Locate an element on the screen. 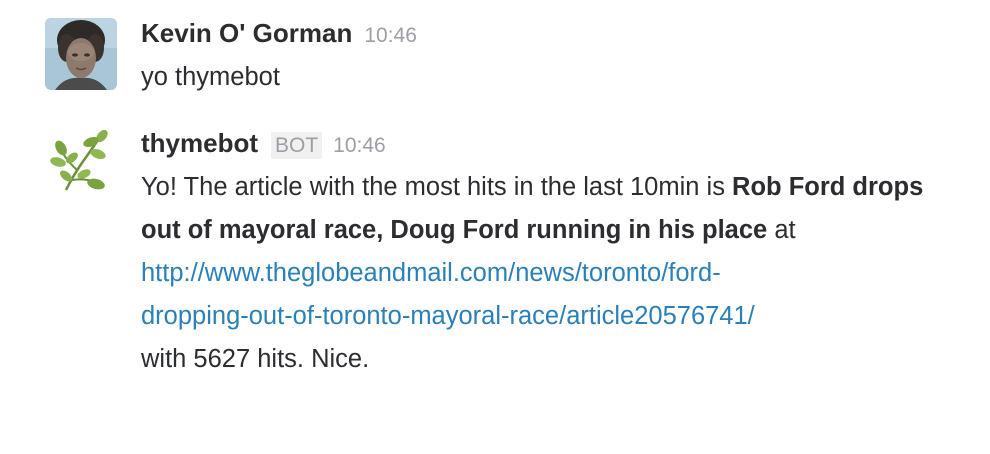  sender-name: thymebot is located at coordinates (199, 143).